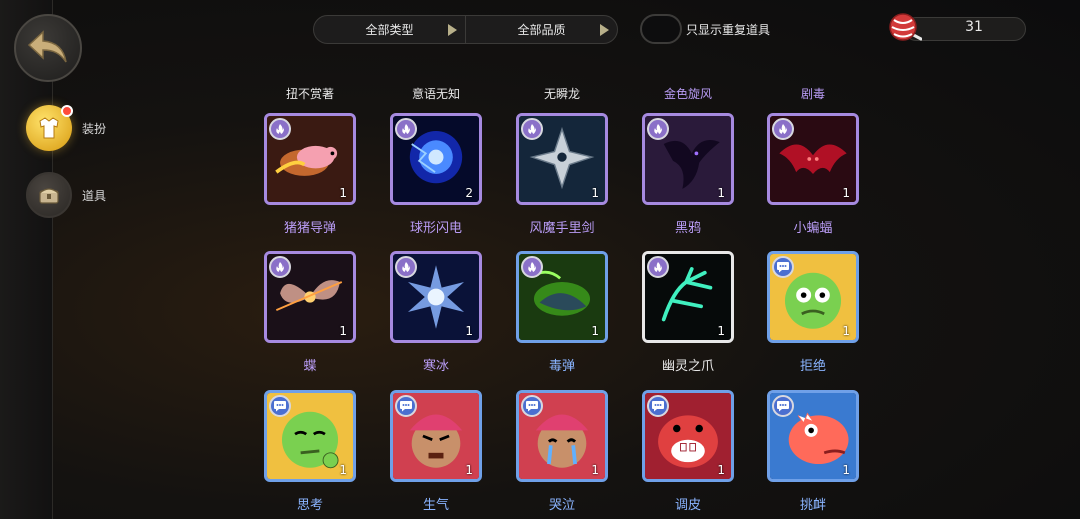 This screenshot has height=519, width=1080. I want to click on partial-item-label: 无瞬龙, so click(561, 94).